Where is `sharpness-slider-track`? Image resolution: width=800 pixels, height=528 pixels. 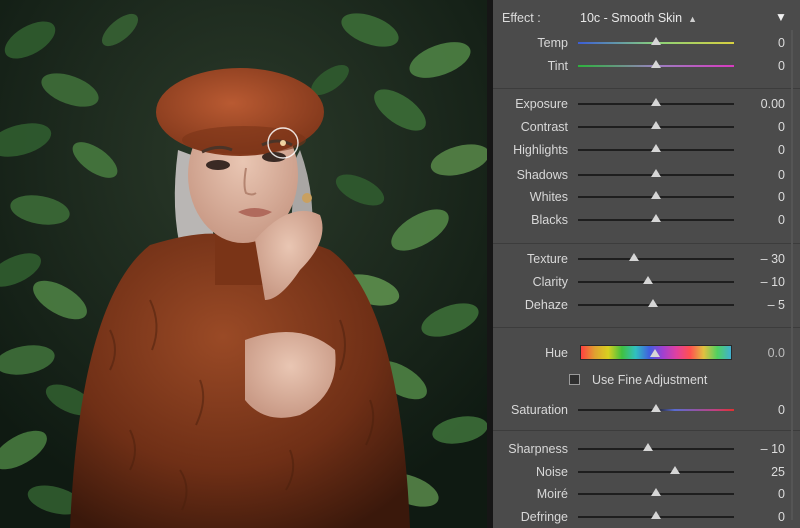
sharpness-slider-track is located at coordinates (656, 447).